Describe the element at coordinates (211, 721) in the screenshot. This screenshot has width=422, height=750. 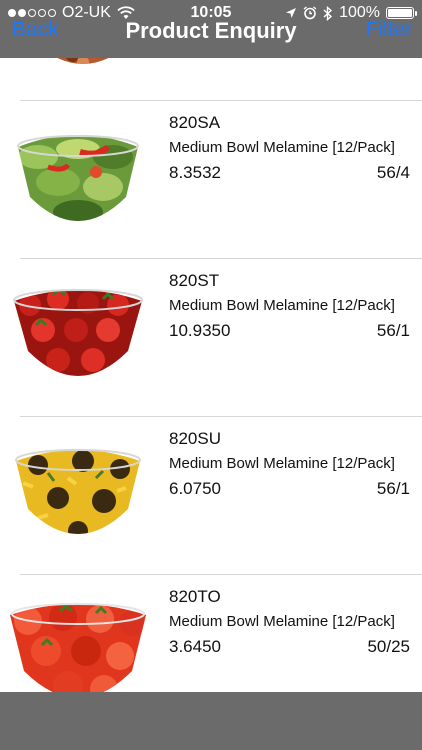
I see `bottom-toolbar` at that location.